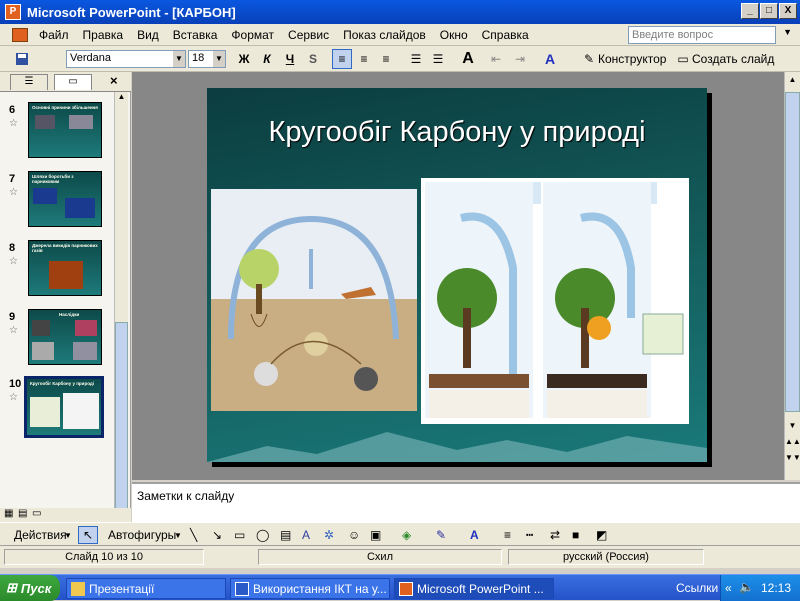 The image size is (800, 601). I want to click on rectangle-icon: ▭, so click(239, 535).